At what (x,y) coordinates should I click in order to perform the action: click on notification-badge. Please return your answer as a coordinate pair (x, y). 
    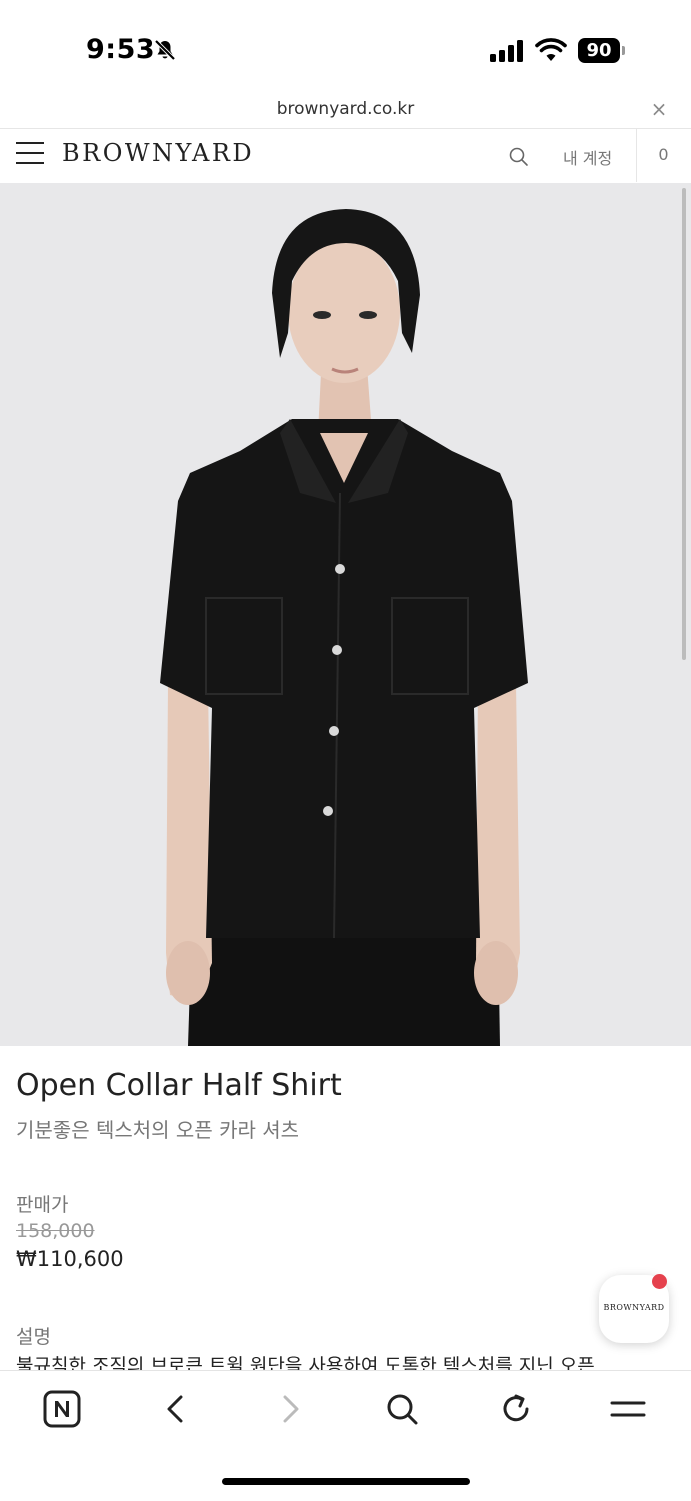
    Looking at the image, I should click on (659, 1281).